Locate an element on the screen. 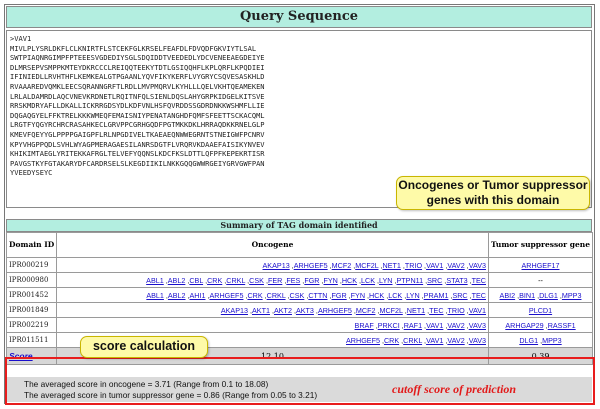 This screenshot has height=409, width=600. gene-link: FER is located at coordinates (275, 280).